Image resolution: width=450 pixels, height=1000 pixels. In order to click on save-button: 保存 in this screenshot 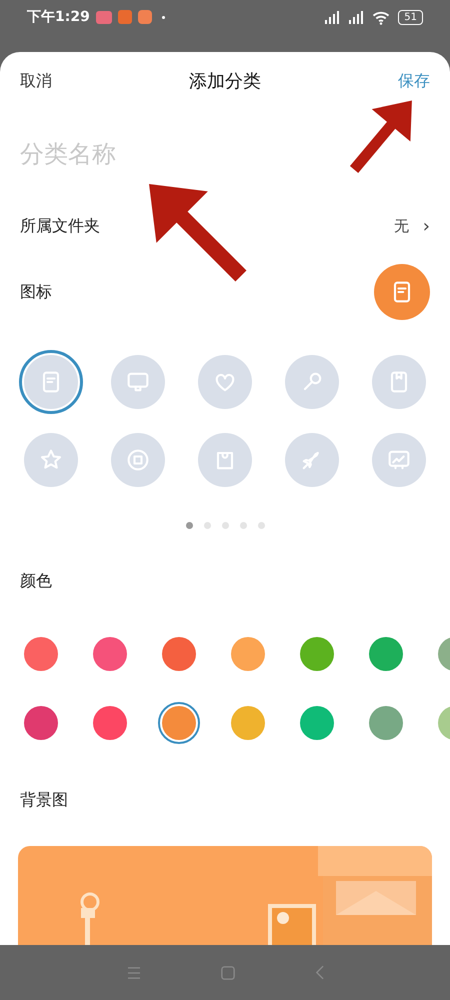, I will do `click(414, 81)`.